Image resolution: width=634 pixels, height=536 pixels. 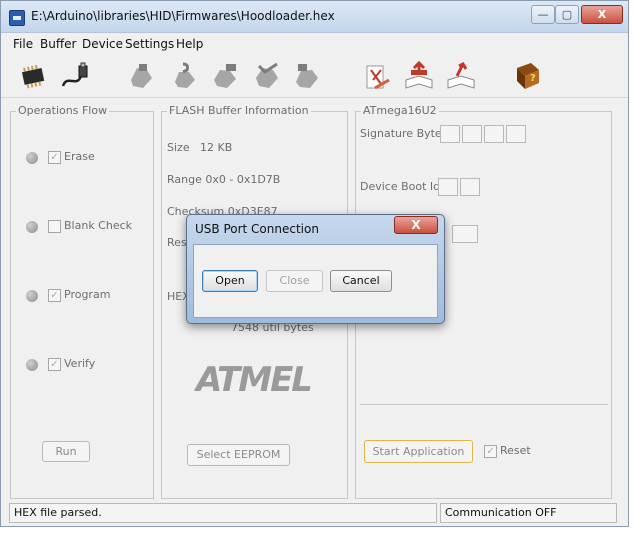 I want to click on reset-checkbox: ✓, so click(x=490, y=451).